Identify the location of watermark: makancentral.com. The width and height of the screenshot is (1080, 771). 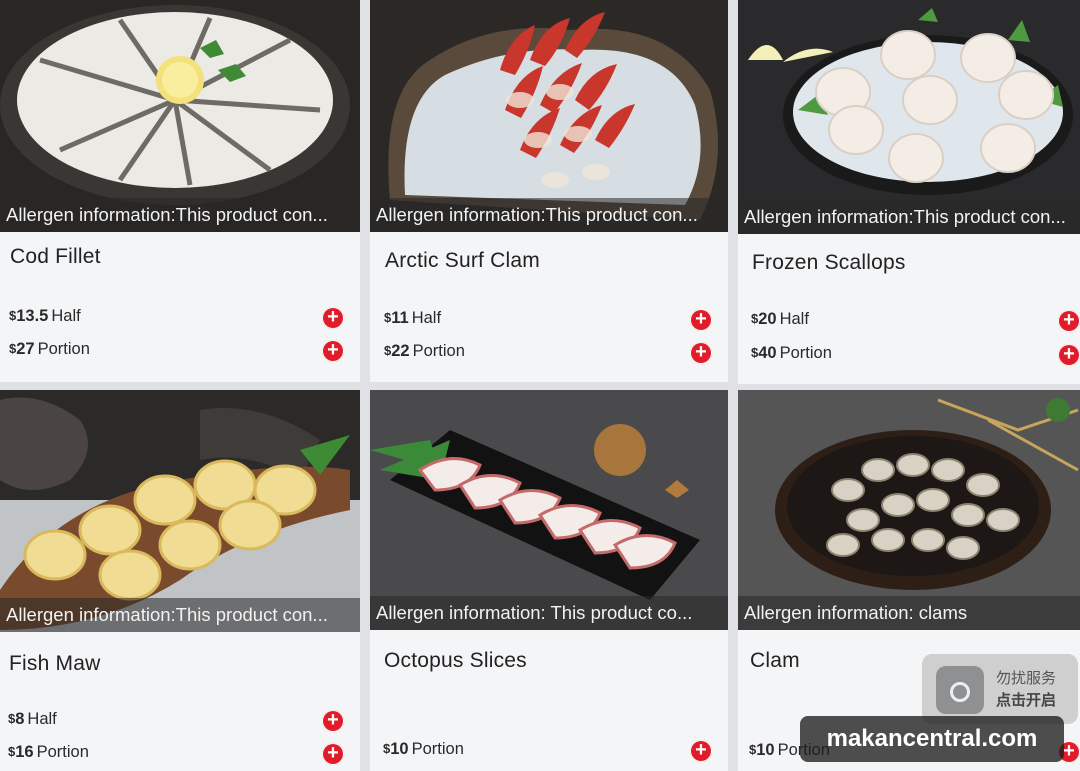
(932, 739).